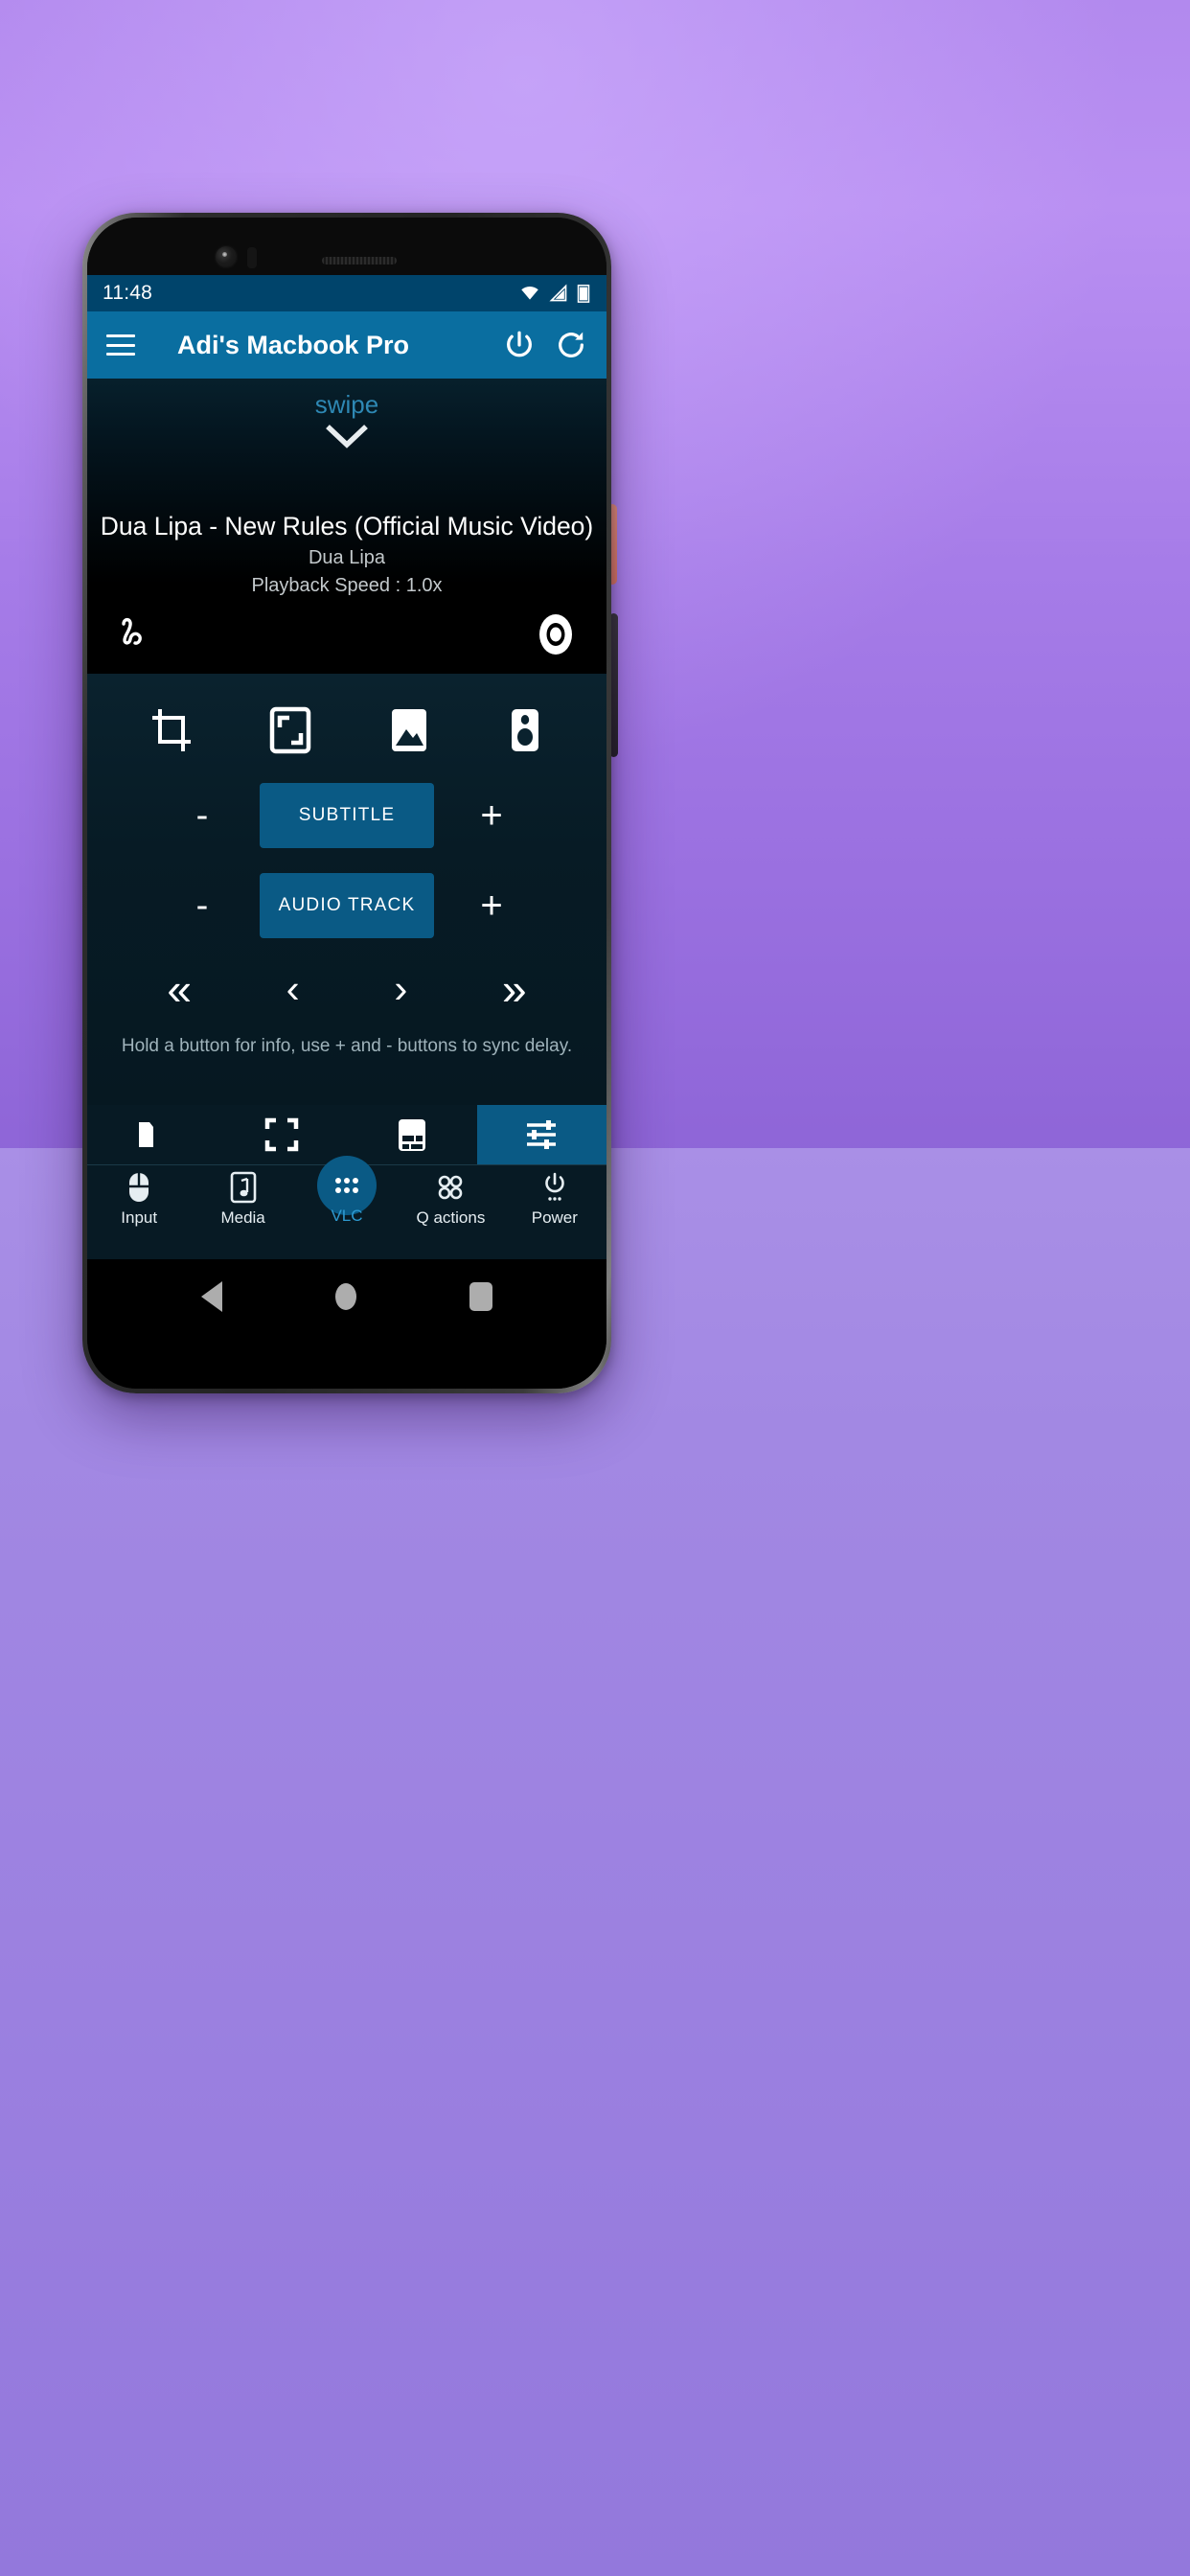 The image size is (1190, 2576). I want to click on nav-qactions: Q actions, so click(451, 1199).